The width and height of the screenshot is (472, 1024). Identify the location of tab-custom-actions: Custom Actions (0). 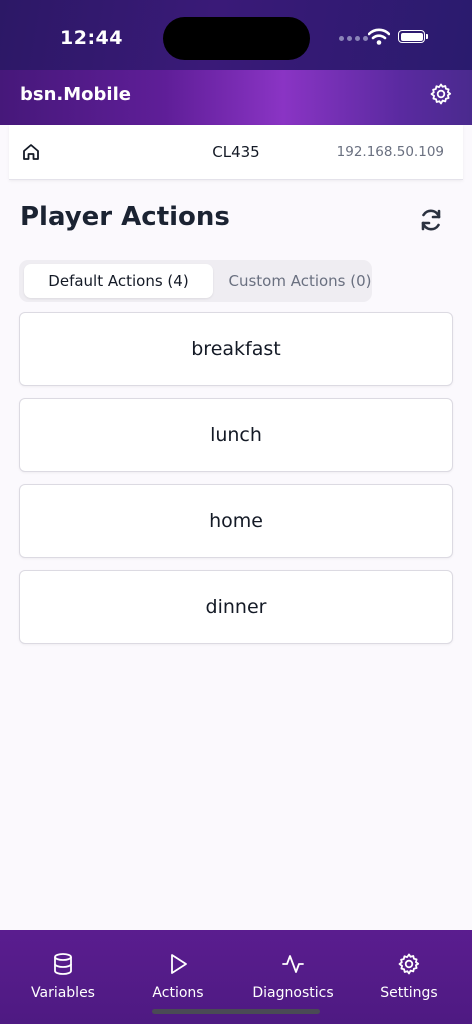
(300, 281).